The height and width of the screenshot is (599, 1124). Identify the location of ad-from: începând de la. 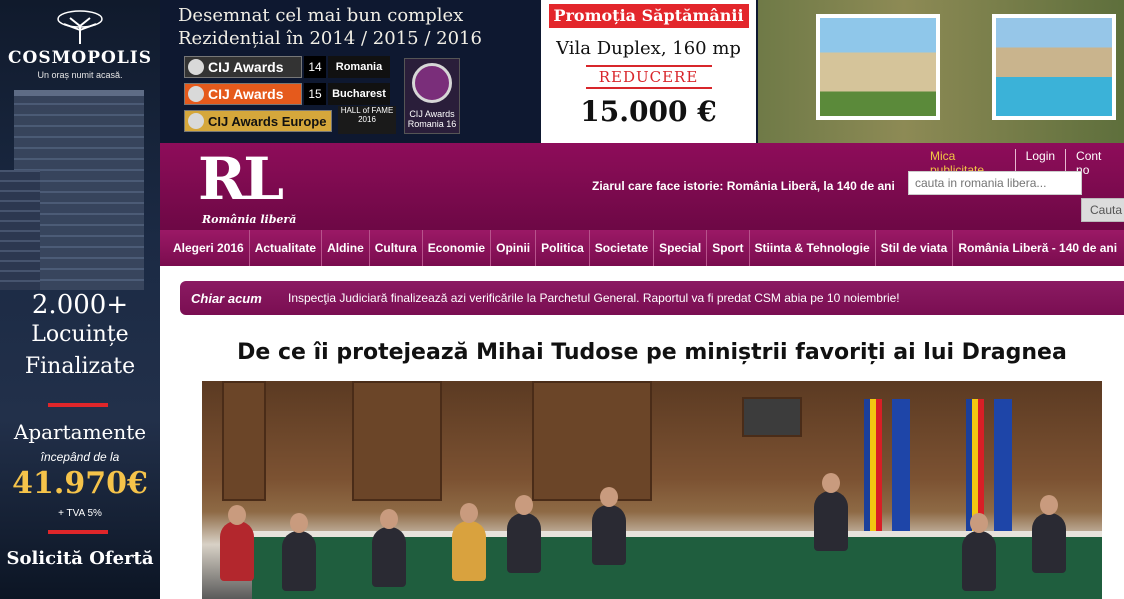
(80, 457).